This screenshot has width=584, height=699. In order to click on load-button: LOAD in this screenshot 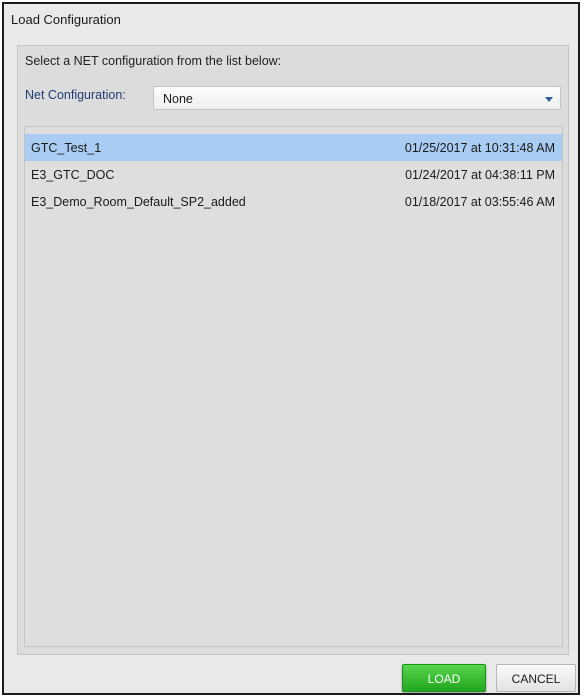, I will do `click(444, 678)`.